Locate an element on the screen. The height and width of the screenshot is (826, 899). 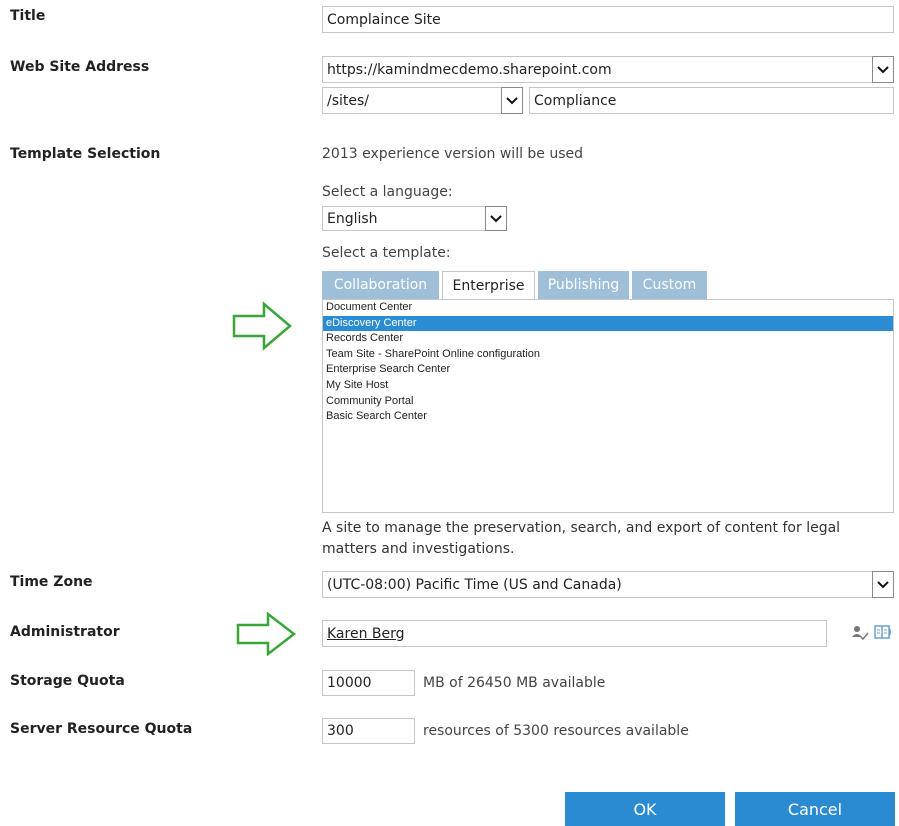
server-resource-available: resources of 5300 resources available is located at coordinates (556, 731).